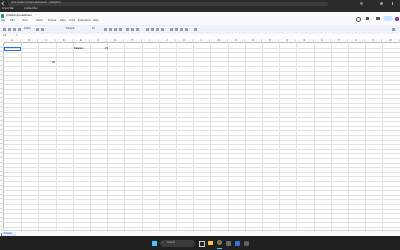  What do you see at coordinates (12, 21) in the screenshot?
I see `menu-item-edit: Edit` at bounding box center [12, 21].